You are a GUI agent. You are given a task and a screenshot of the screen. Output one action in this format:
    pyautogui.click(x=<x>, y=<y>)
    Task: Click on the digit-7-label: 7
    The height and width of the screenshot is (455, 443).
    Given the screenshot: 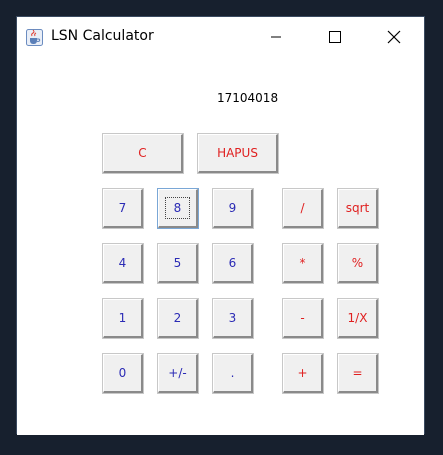 What is the action you would take?
    pyautogui.click(x=122, y=208)
    